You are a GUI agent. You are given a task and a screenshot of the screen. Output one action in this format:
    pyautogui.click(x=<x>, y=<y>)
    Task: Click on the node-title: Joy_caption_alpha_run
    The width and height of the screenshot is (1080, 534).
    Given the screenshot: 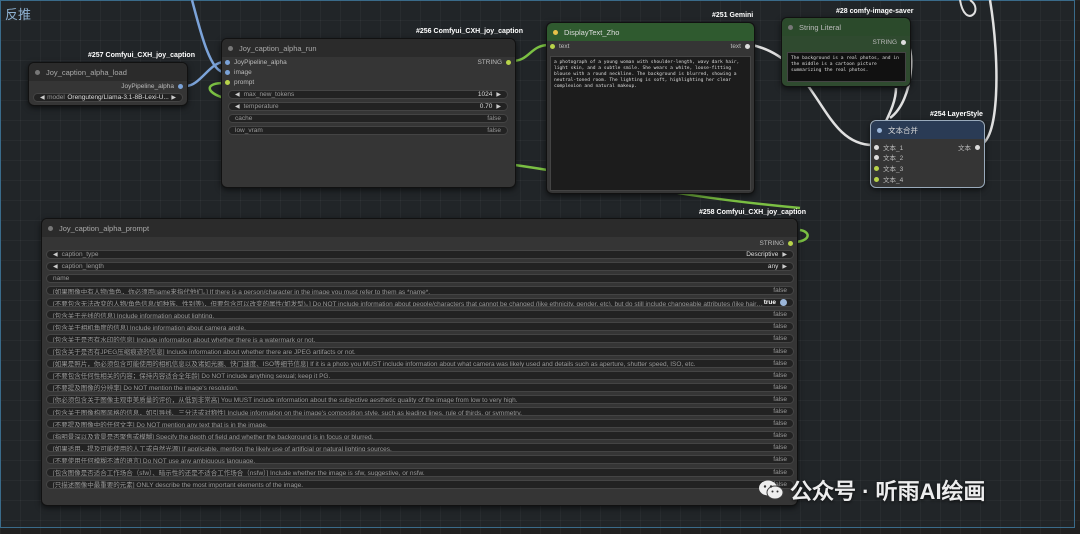 What is the action you would take?
    pyautogui.click(x=278, y=48)
    